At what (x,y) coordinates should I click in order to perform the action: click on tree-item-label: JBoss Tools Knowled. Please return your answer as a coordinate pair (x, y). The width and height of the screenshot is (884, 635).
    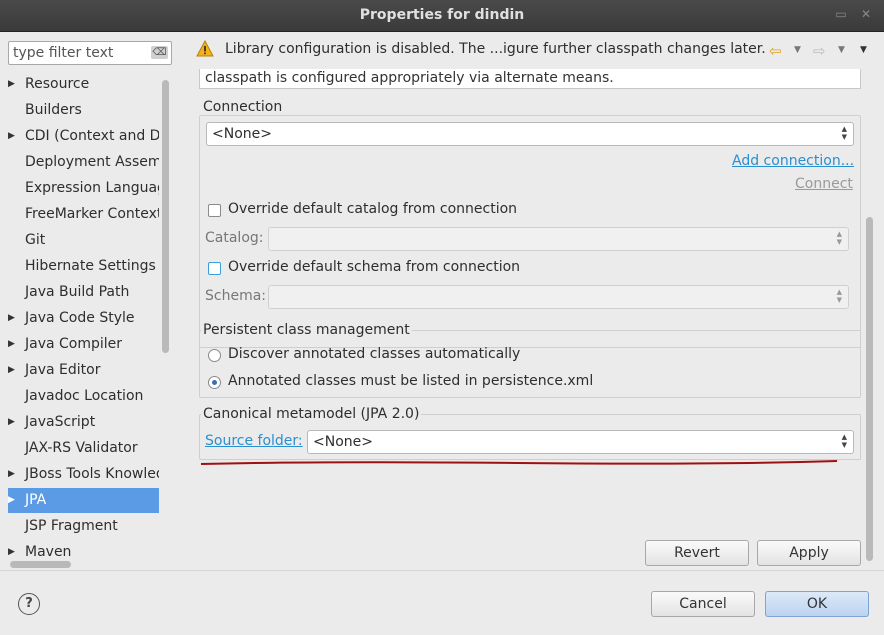
    Looking at the image, I should click on (92, 474).